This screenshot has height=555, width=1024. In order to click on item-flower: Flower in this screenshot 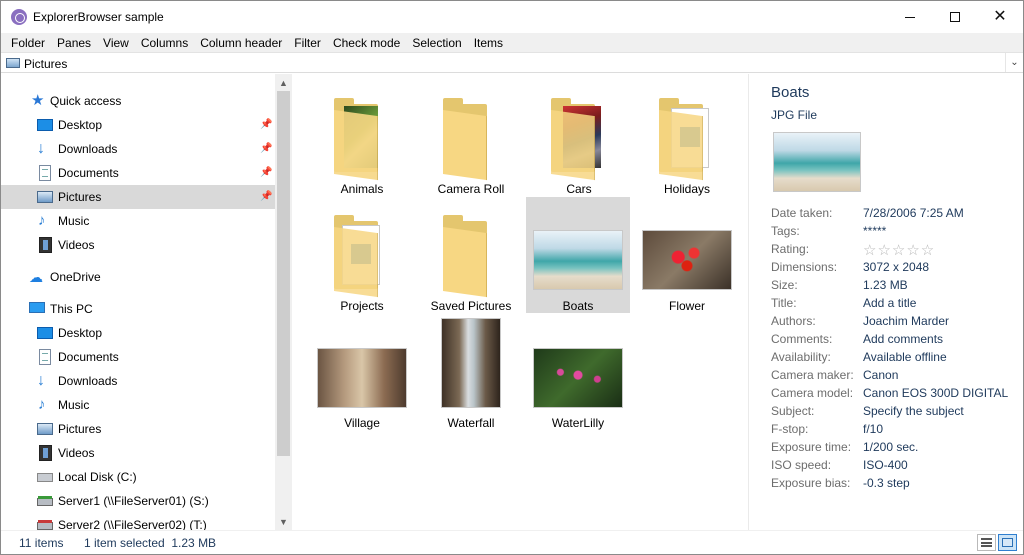, I will do `click(687, 255)`.